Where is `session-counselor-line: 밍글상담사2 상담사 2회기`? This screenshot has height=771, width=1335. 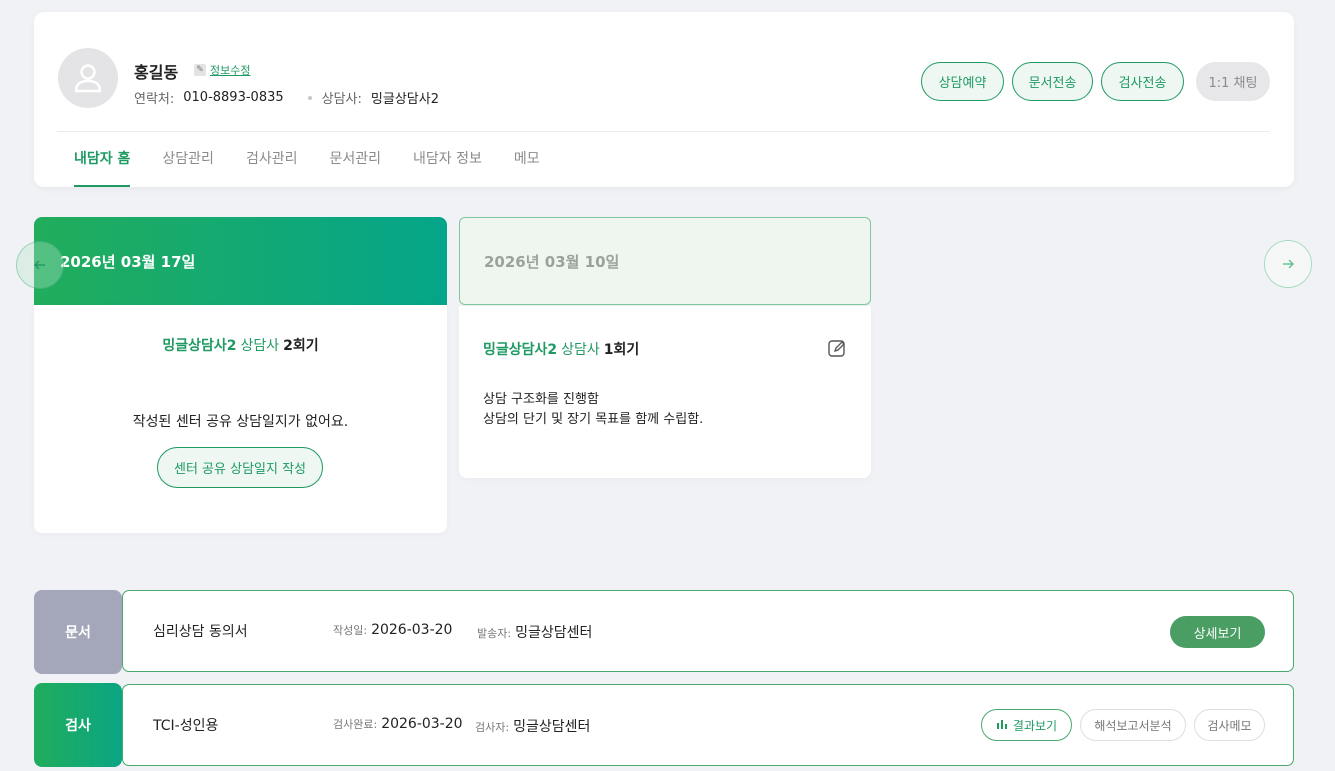 session-counselor-line: 밍글상담사2 상담사 2회기 is located at coordinates (240, 345).